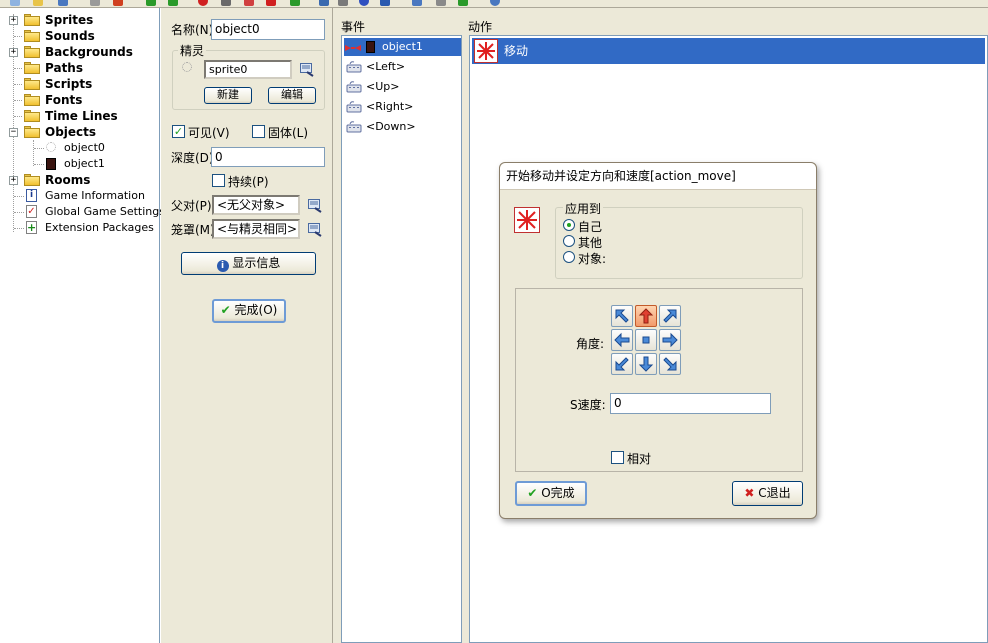 The width and height of the screenshot is (988, 643). I want to click on tree-item-global-game-settings: ✓ Global Game Settings, so click(82, 212).